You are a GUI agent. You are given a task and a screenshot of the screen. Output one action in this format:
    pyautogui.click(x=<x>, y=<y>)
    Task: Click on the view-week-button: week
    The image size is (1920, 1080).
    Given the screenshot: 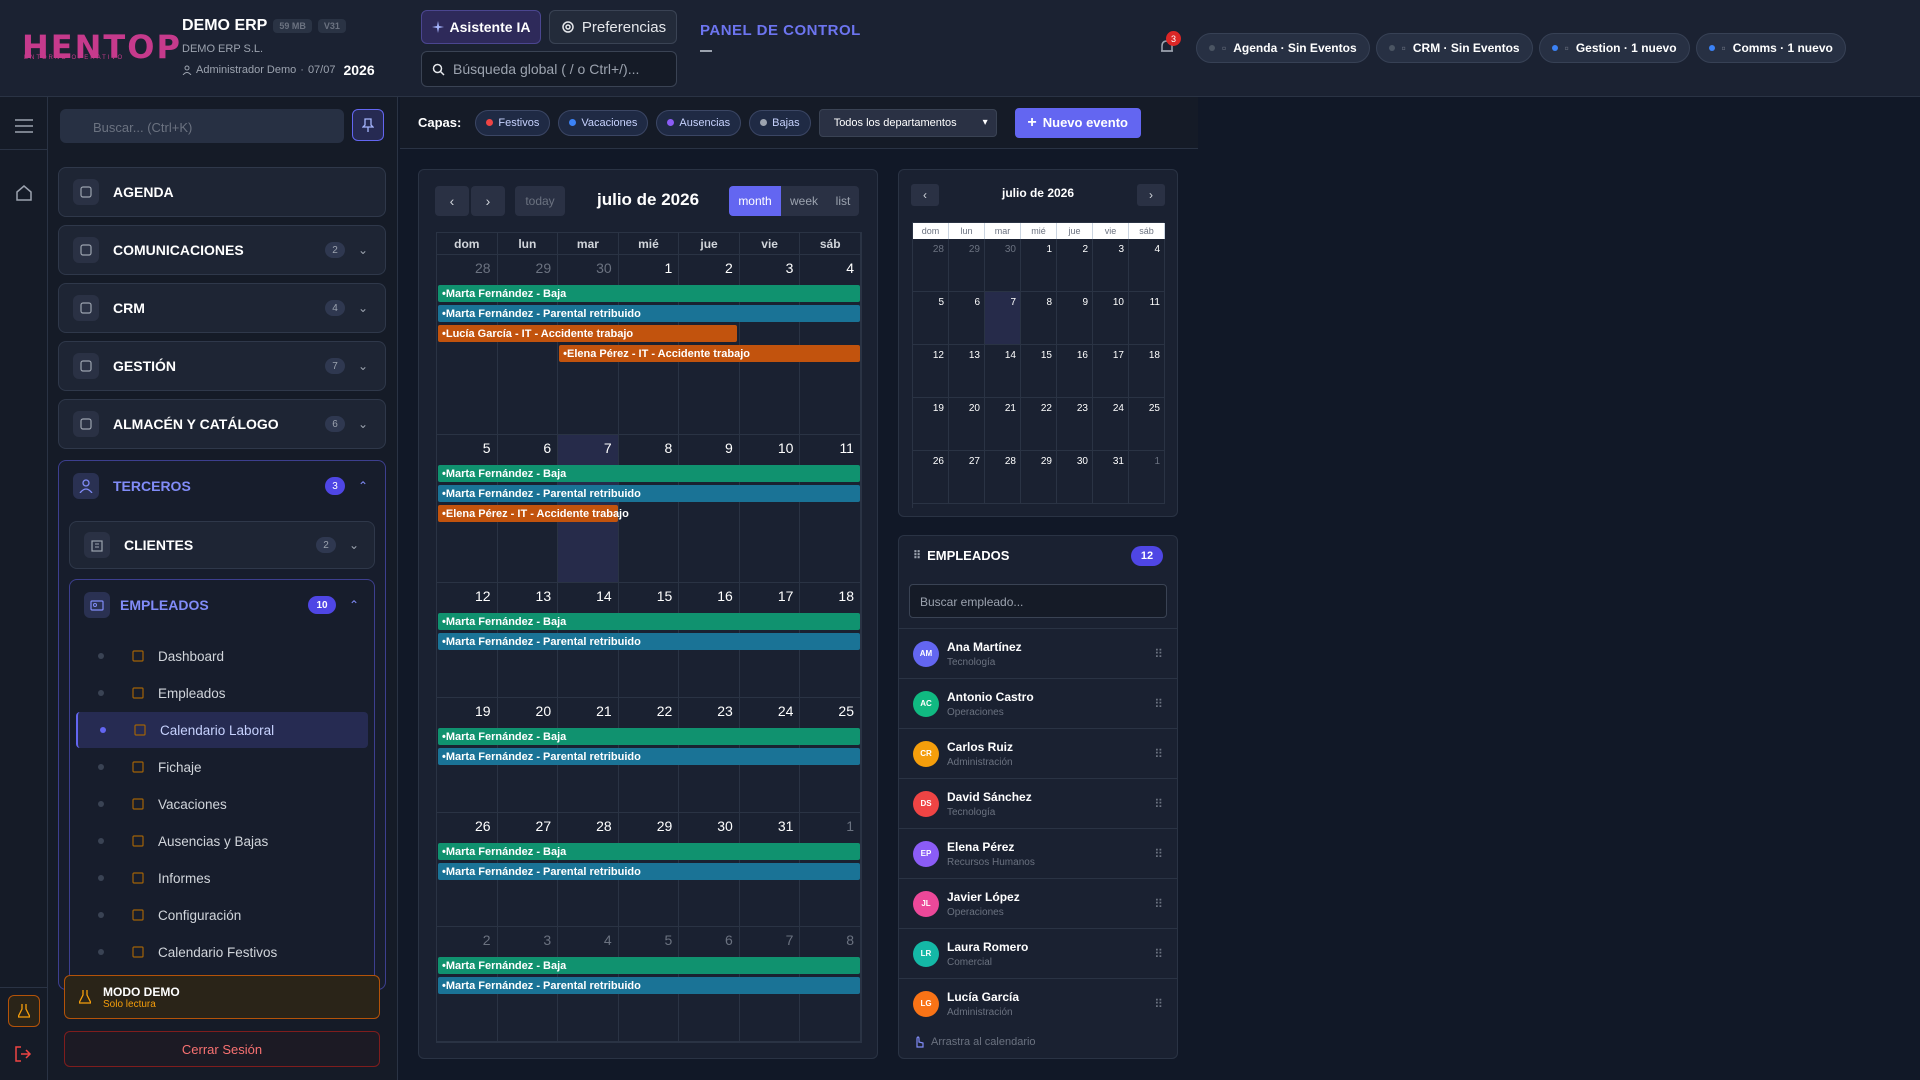 What is the action you would take?
    pyautogui.click(x=804, y=201)
    